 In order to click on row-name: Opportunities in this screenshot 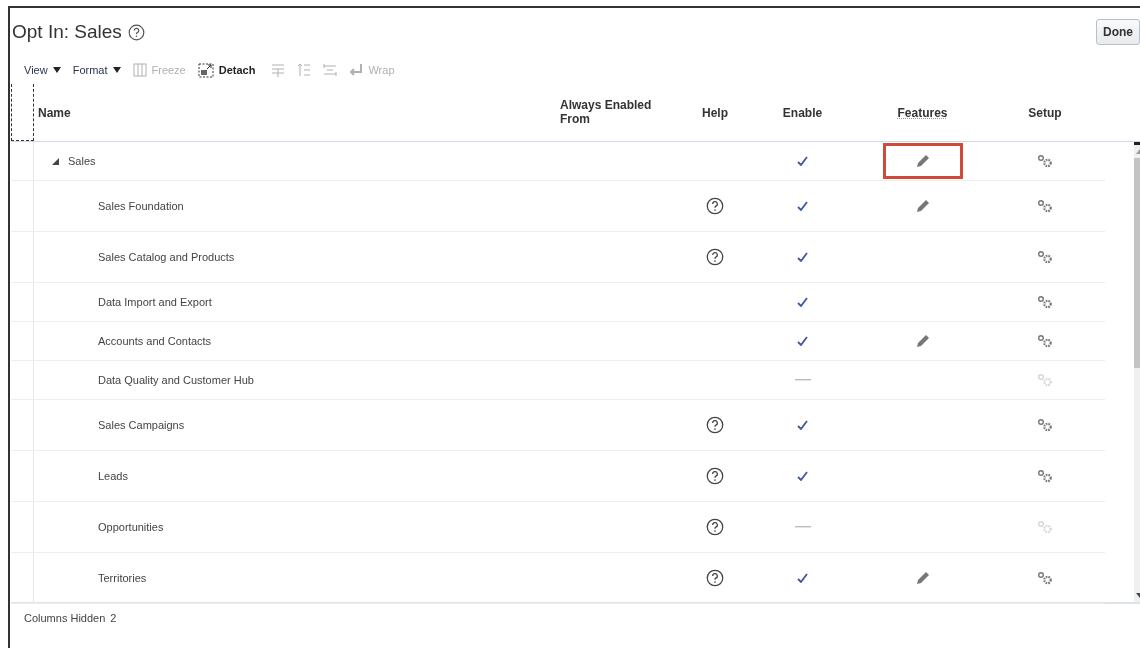, I will do `click(131, 527)`.